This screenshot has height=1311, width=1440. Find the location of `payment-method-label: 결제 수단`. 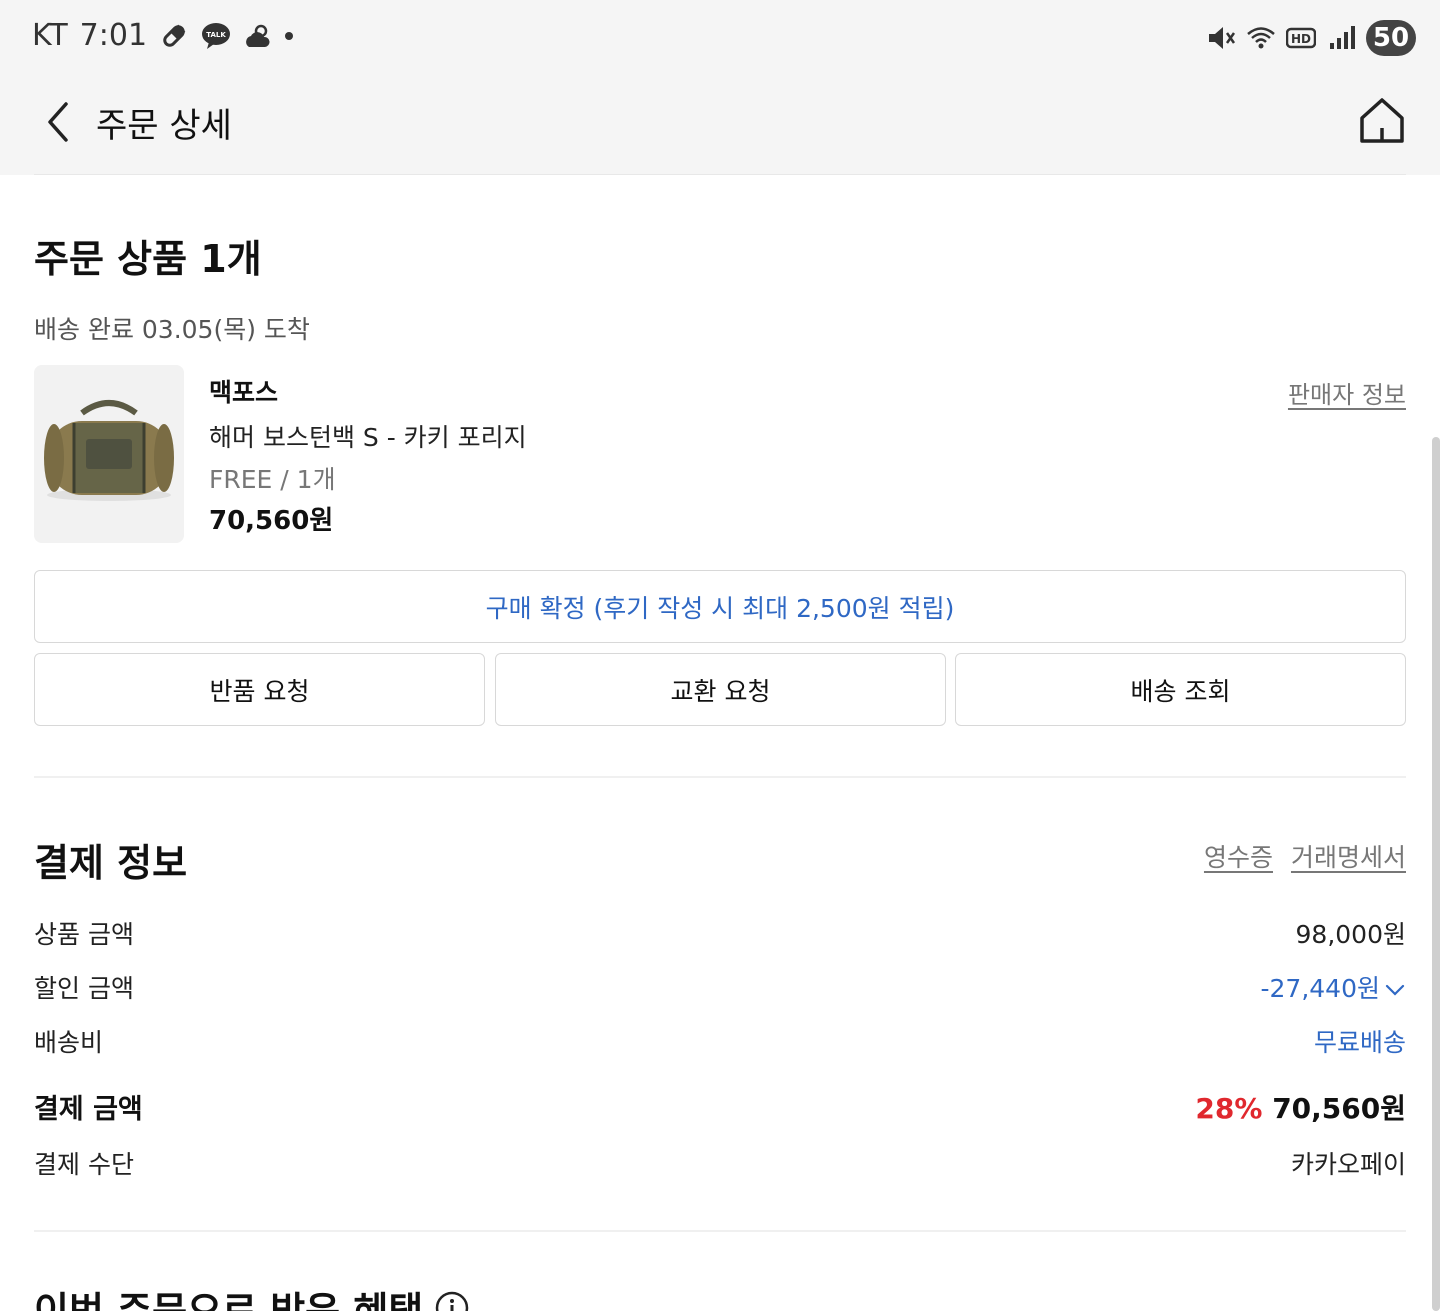

payment-method-label: 결제 수단 is located at coordinates (84, 1164).